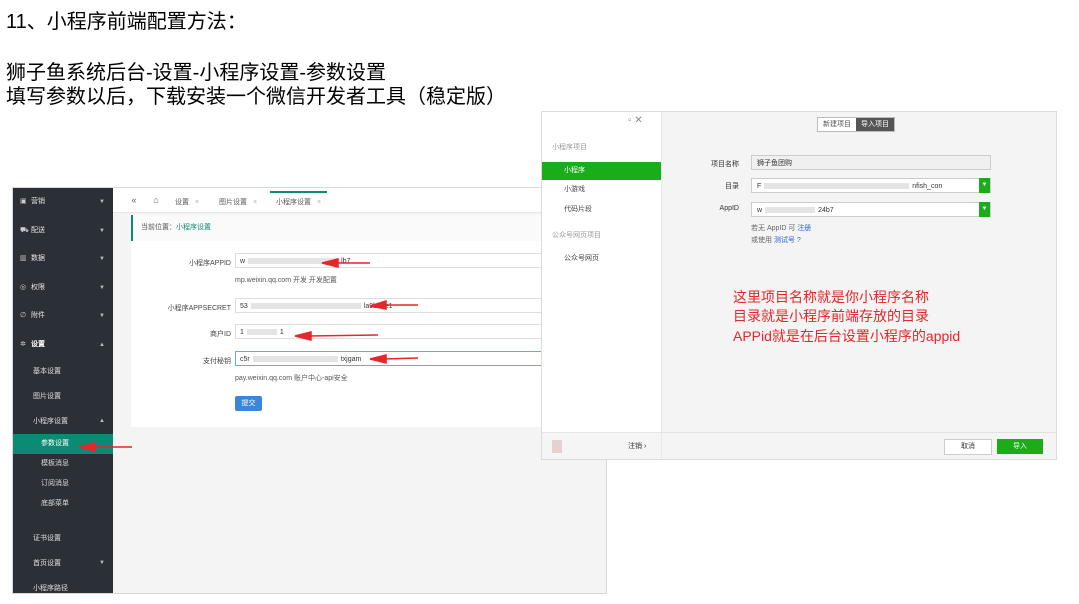  Describe the element at coordinates (63, 444) in the screenshot. I see `sidebar-sub-params: 参数设置` at that location.